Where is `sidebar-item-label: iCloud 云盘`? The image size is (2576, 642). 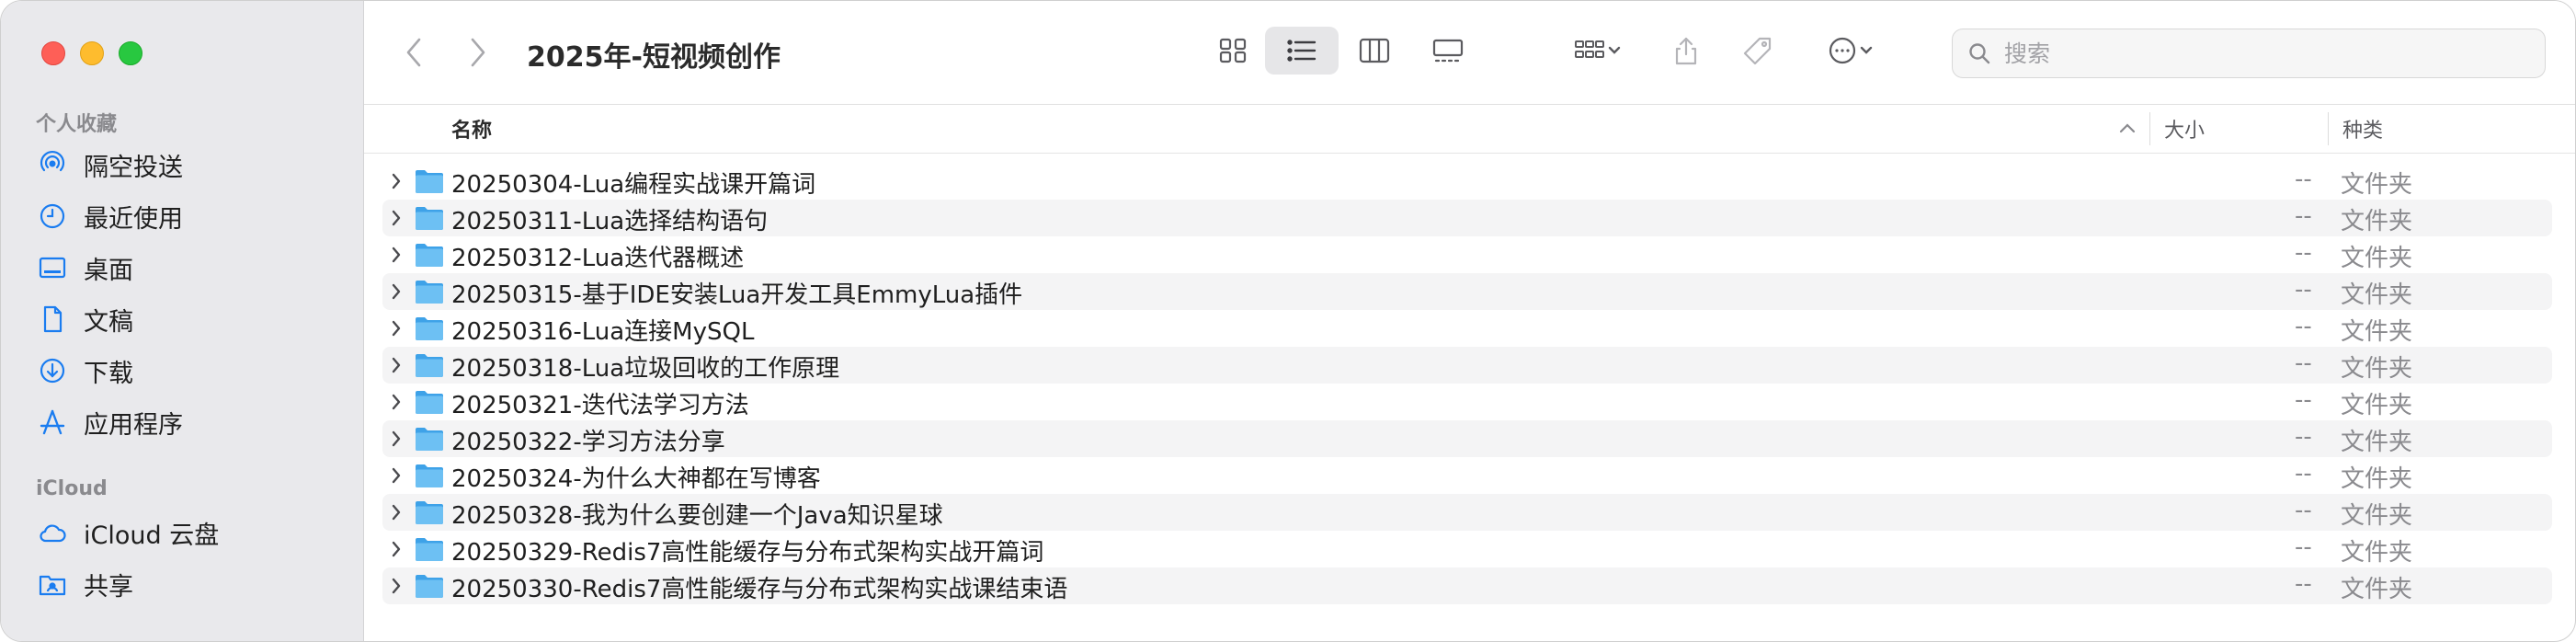
sidebar-item-label: iCloud 云盘 is located at coordinates (152, 535).